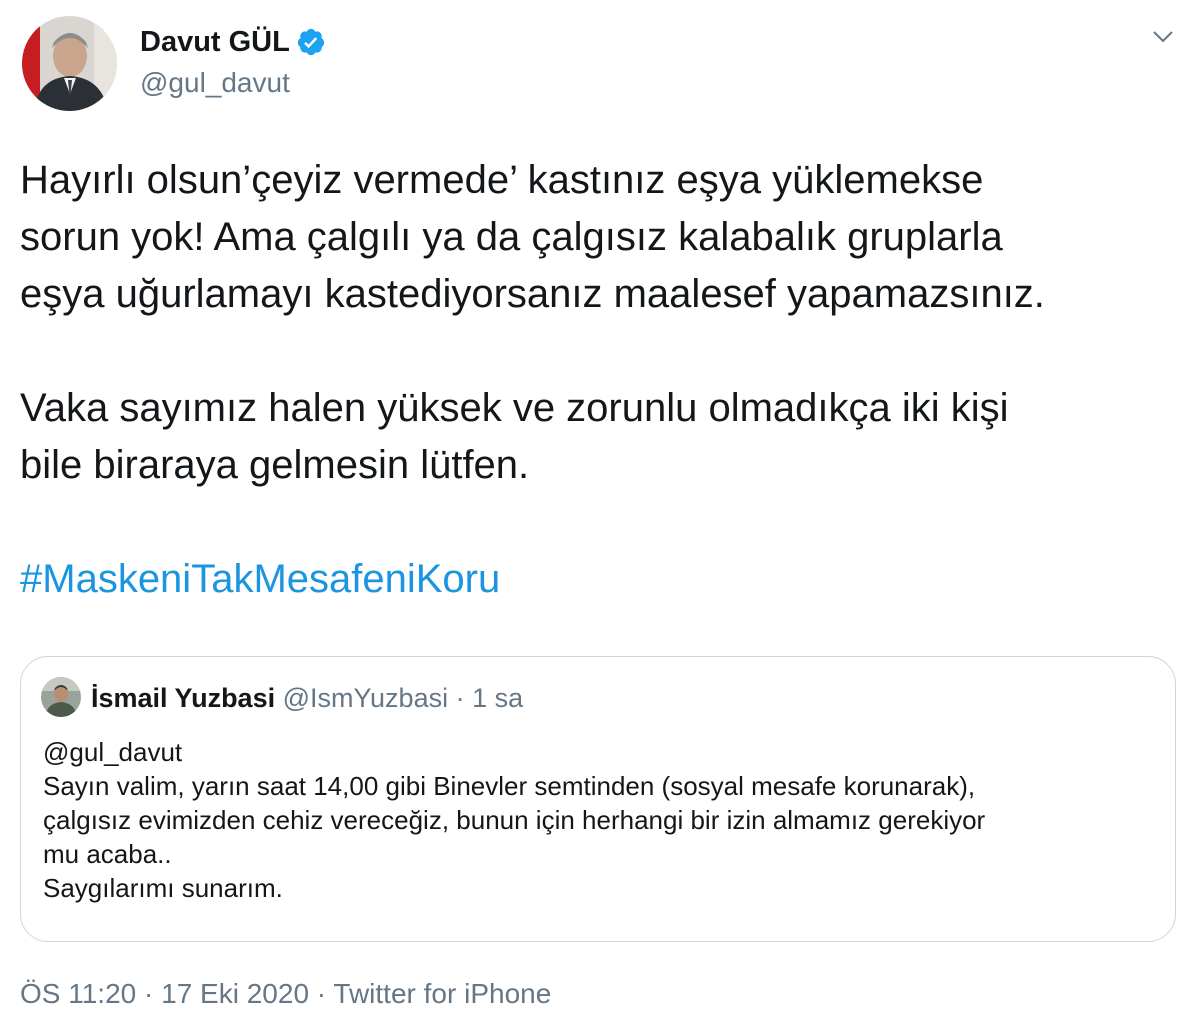  I want to click on quoted-text-line: Saygılarımı sunarım., so click(163, 888).